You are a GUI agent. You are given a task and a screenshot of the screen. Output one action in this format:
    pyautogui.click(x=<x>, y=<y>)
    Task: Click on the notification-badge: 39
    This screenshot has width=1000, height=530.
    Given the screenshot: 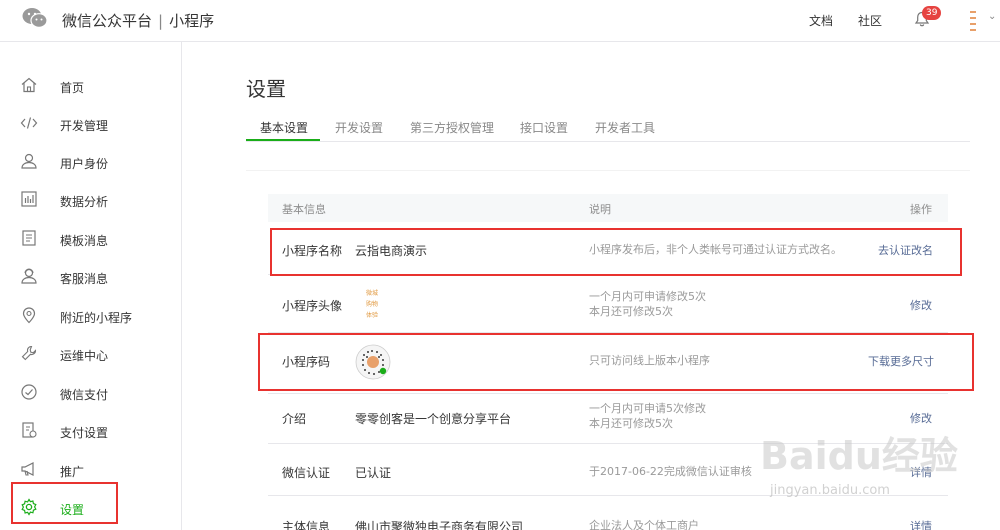 What is the action you would take?
    pyautogui.click(x=932, y=13)
    